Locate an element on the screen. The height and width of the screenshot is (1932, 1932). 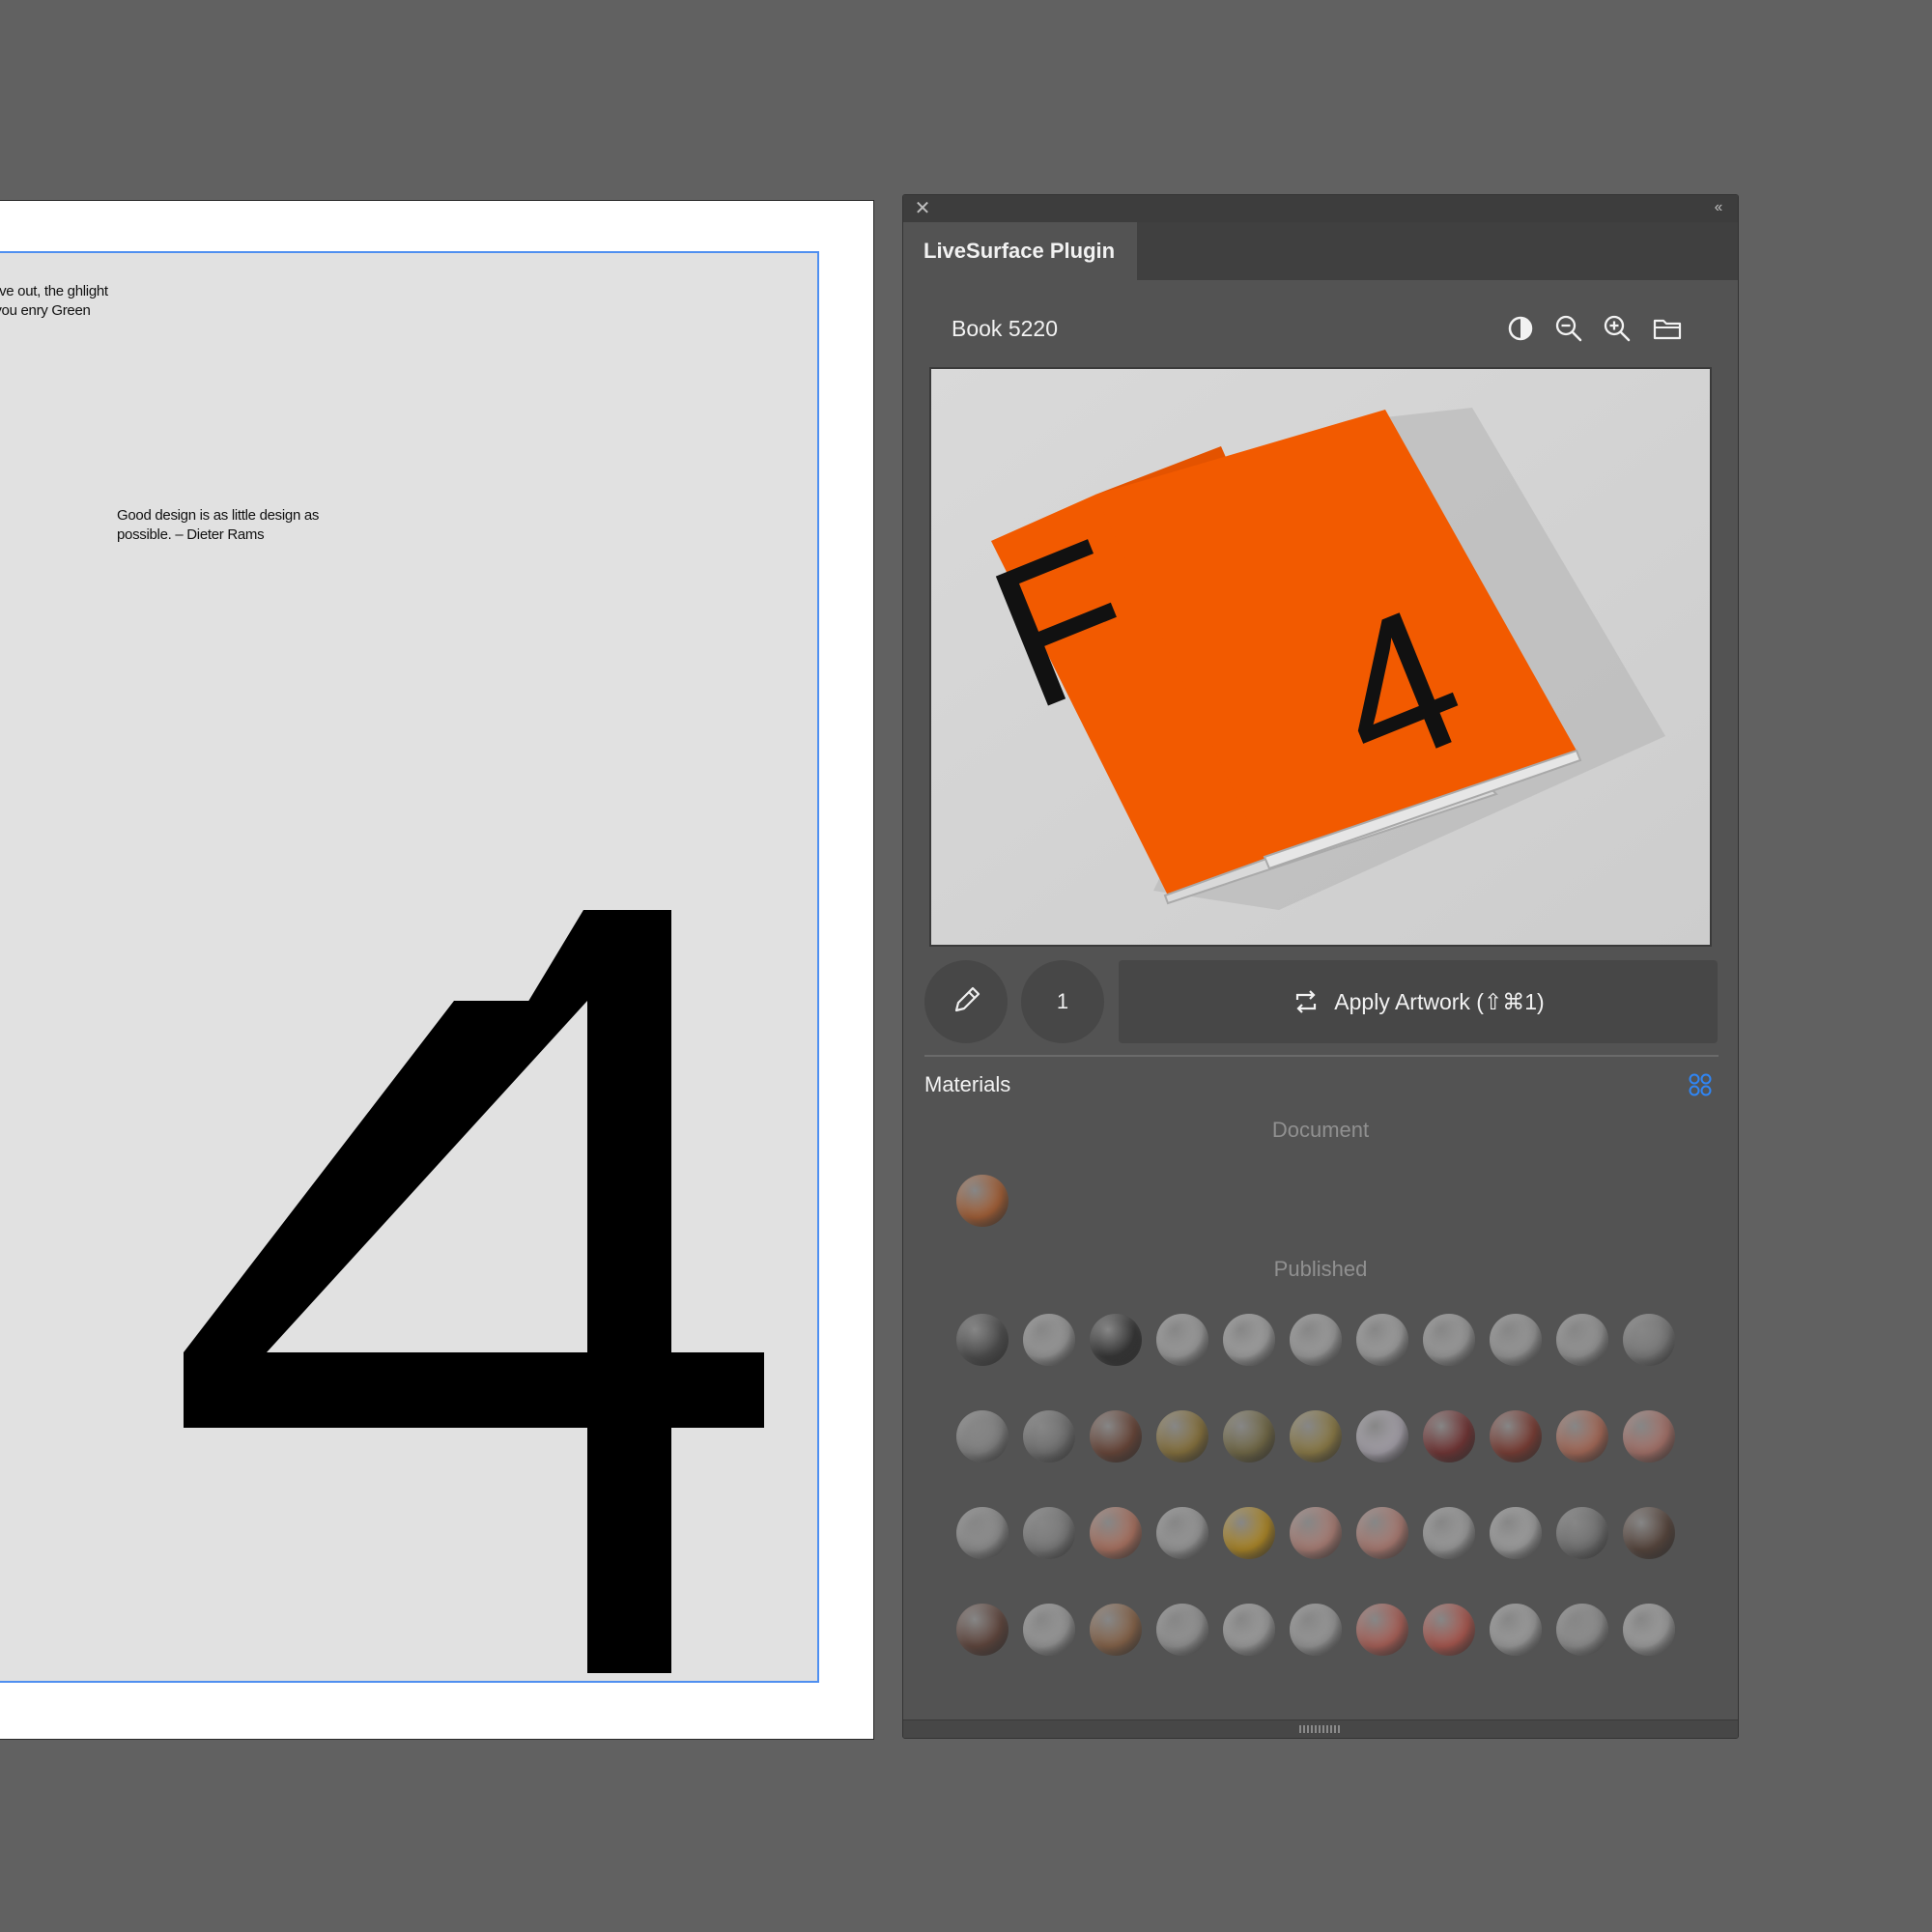
action-row: 1 Apply Artwork (⇧⌘1) is located at coordinates (1321, 1002).